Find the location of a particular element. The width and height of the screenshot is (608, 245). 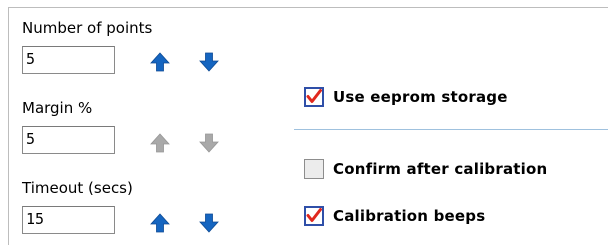

beeps-label: Calibration beeps is located at coordinates (409, 216).